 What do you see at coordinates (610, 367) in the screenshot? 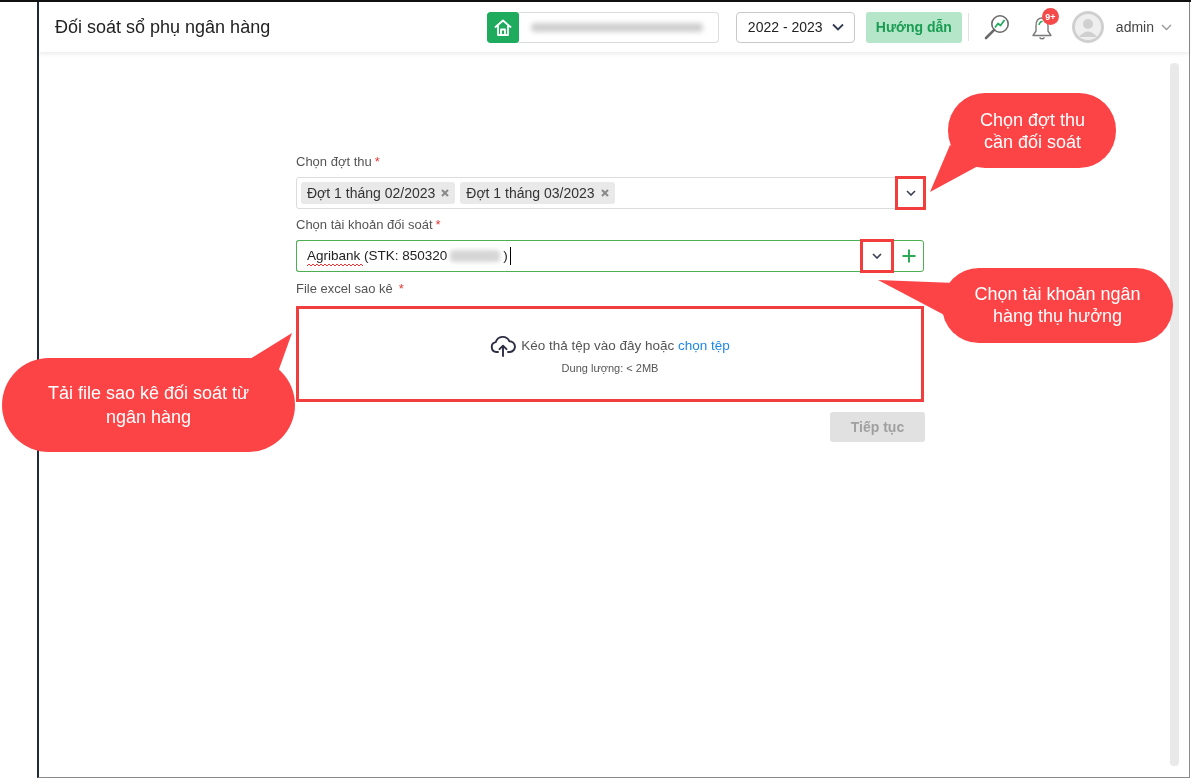
I see `size-limit-text: Dung lượng: < 2MB` at bounding box center [610, 367].